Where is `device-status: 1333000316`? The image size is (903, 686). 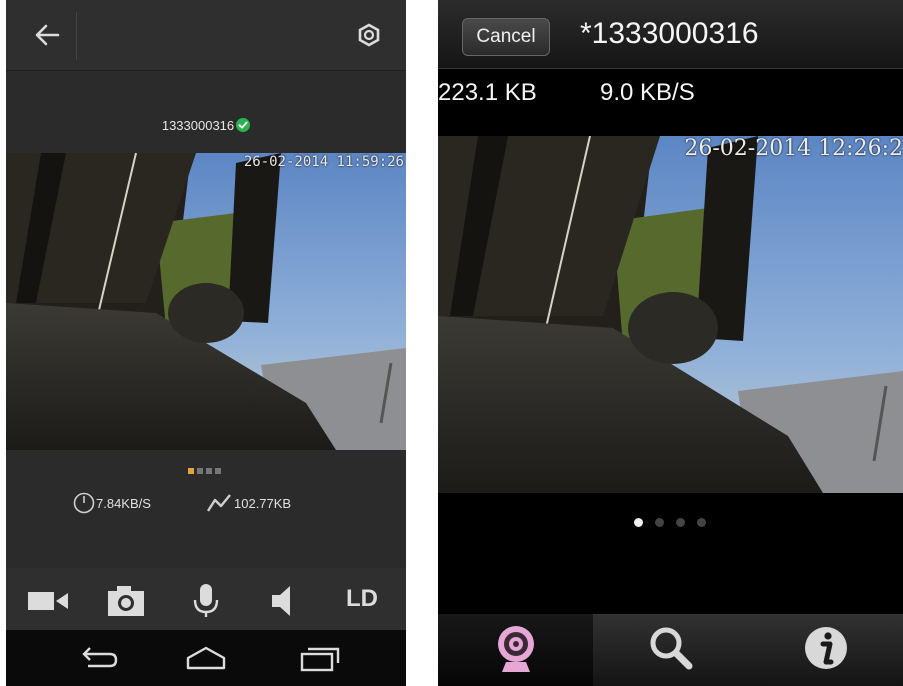 device-status: 1333000316 is located at coordinates (206, 125).